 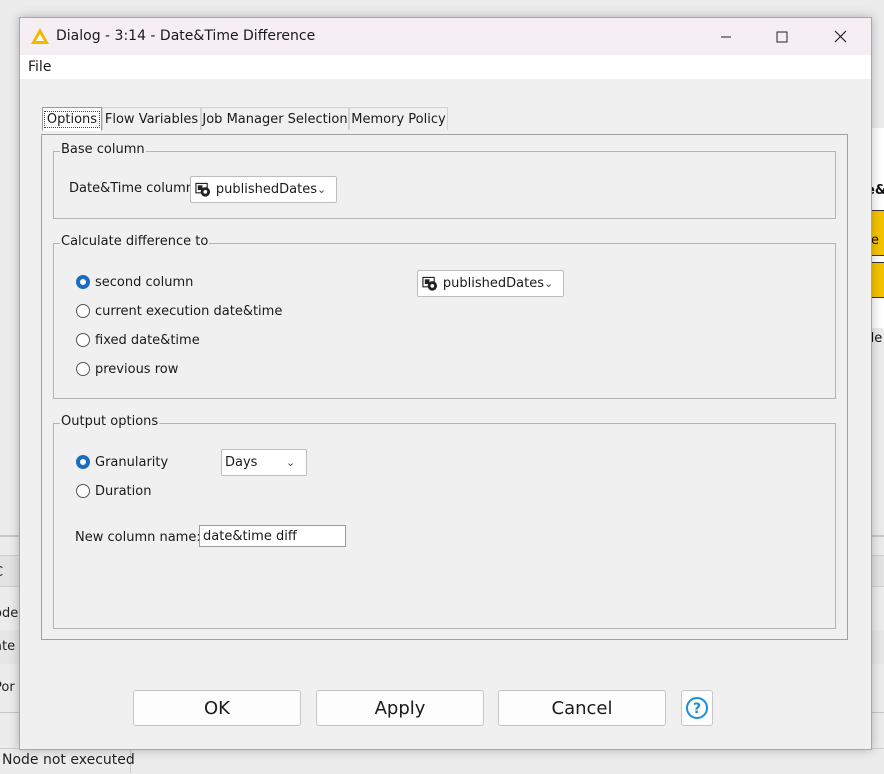 I want to click on menu-file: File, so click(x=39, y=67).